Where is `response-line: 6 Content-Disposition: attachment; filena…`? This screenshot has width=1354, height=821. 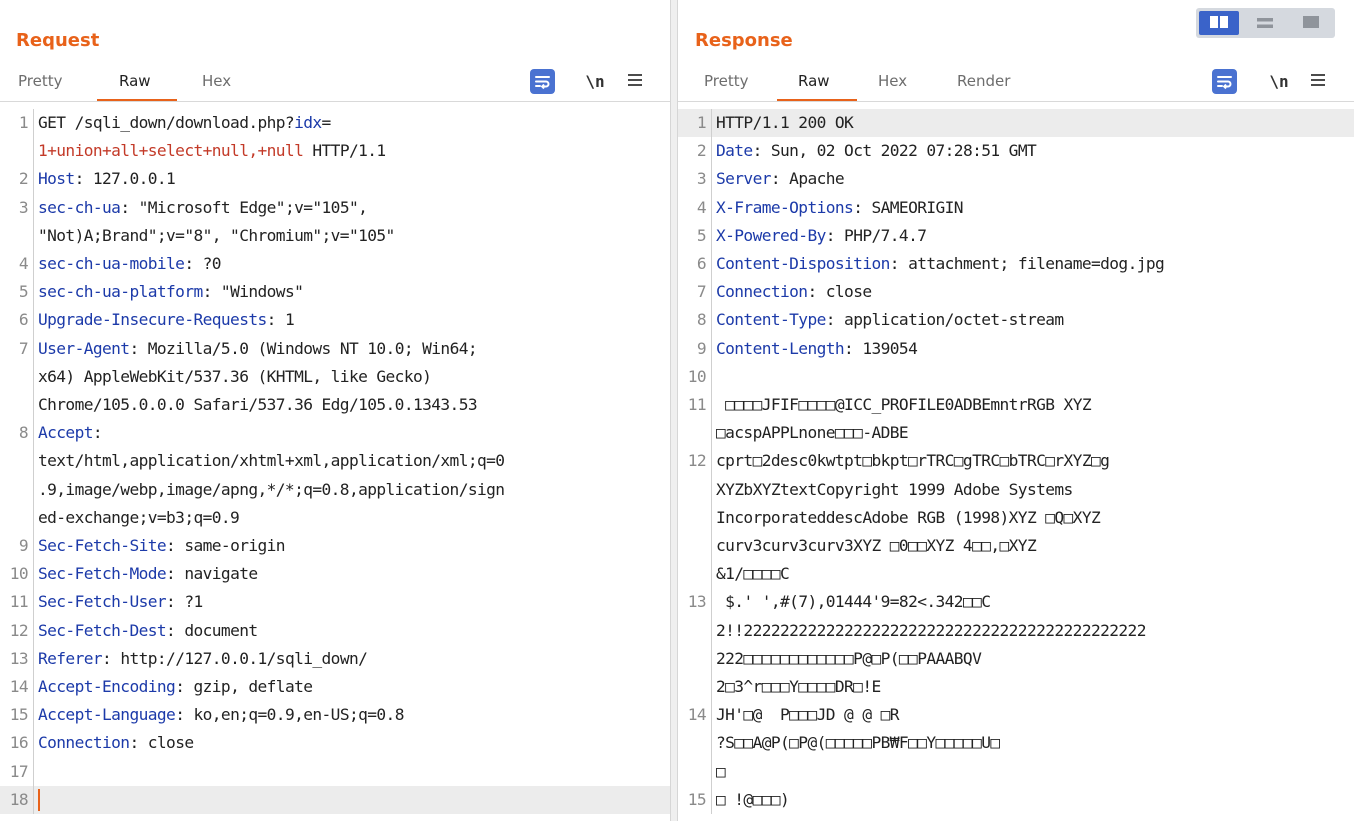 response-line: 6 Content-Disposition: attachment; filena… is located at coordinates (1016, 264).